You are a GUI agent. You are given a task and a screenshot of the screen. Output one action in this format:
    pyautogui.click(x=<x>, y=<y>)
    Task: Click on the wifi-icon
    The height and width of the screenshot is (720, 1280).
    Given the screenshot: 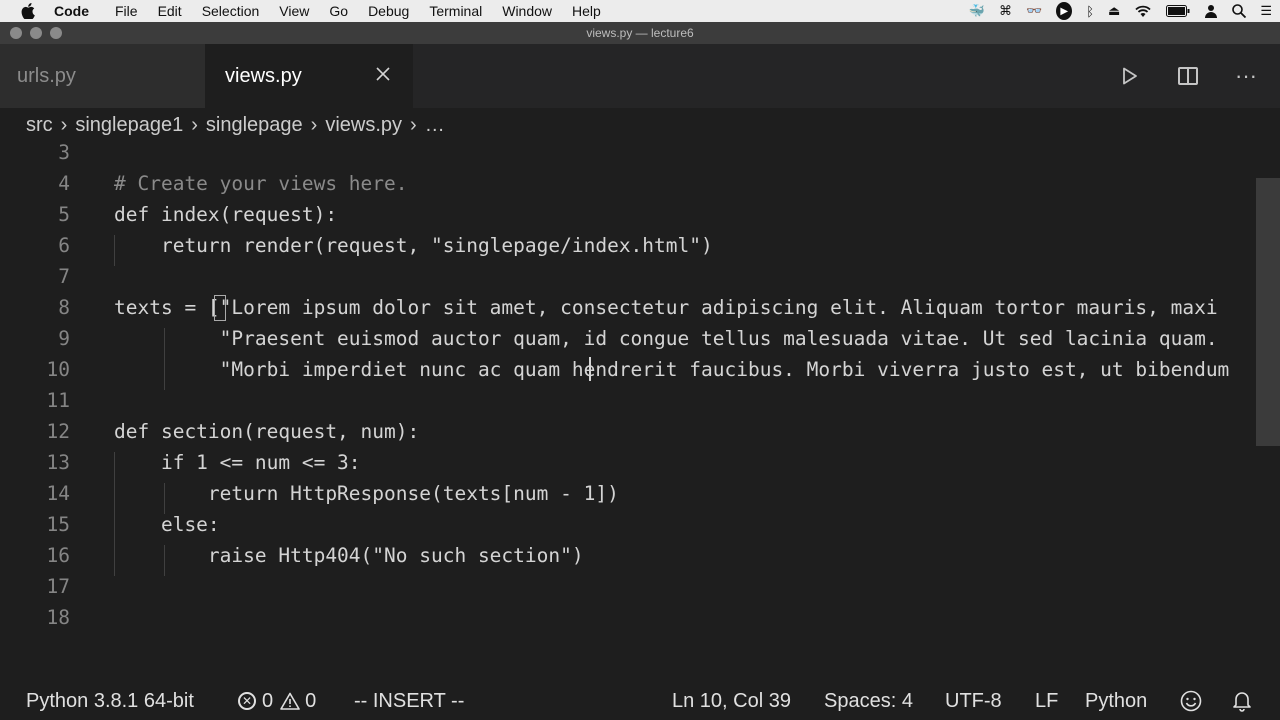 What is the action you would take?
    pyautogui.click(x=1143, y=11)
    